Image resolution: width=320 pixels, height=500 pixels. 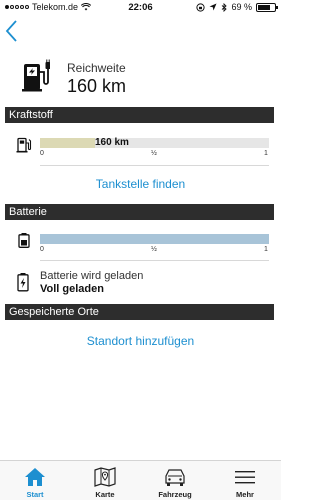 What do you see at coordinates (72, 289) in the screenshot?
I see `charging-status: Voll geladen` at bounding box center [72, 289].